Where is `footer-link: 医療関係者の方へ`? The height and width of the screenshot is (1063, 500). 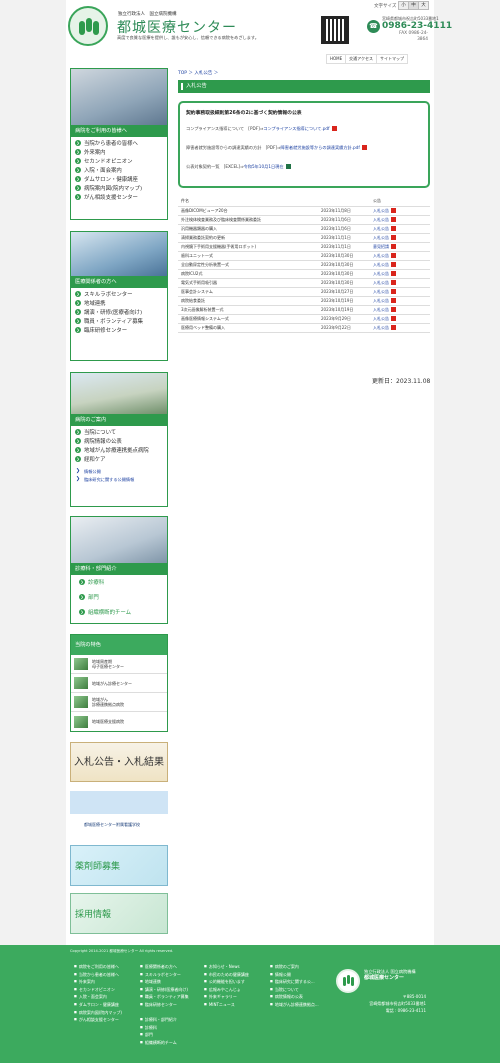
footer-link: 医療関係者の方へ is located at coordinates (164, 967).